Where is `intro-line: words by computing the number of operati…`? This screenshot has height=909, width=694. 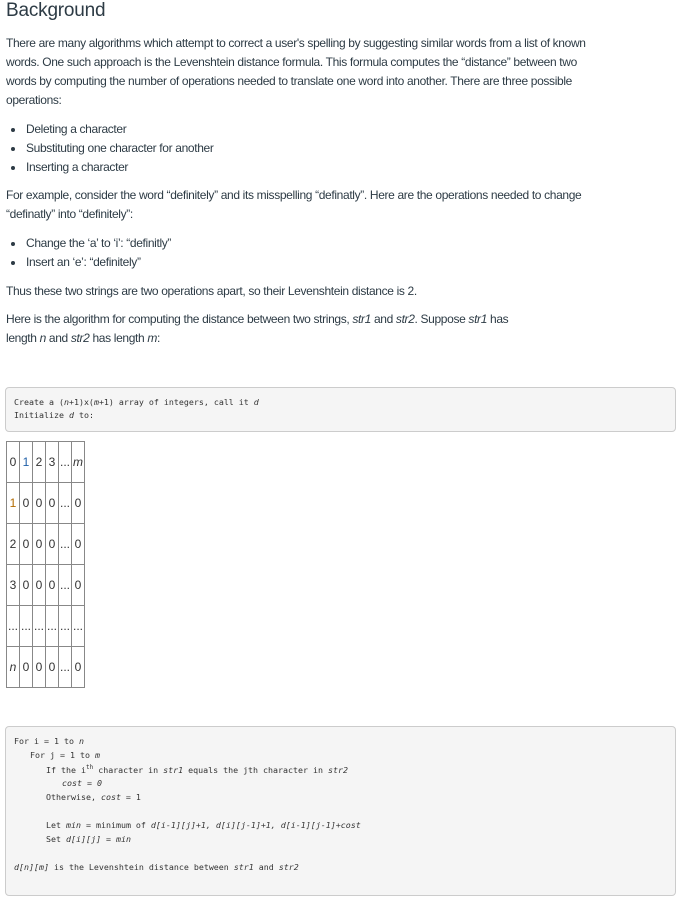
intro-line: words by computing the number of operati… is located at coordinates (289, 81).